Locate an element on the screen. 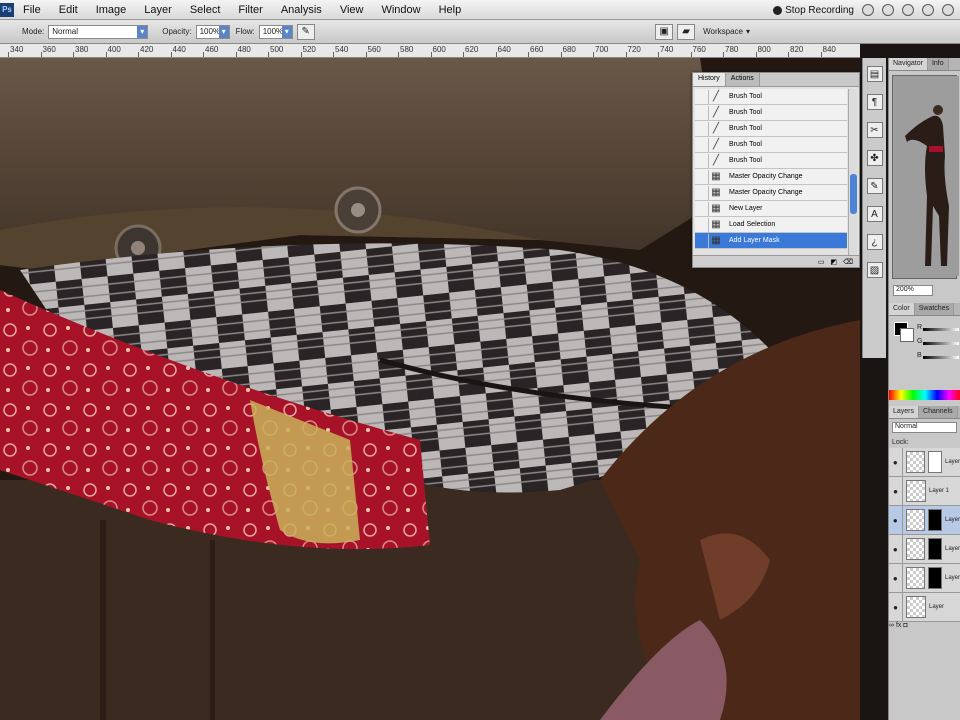 The width and height of the screenshot is (960, 720). tab-actions: Actions is located at coordinates (742, 79).